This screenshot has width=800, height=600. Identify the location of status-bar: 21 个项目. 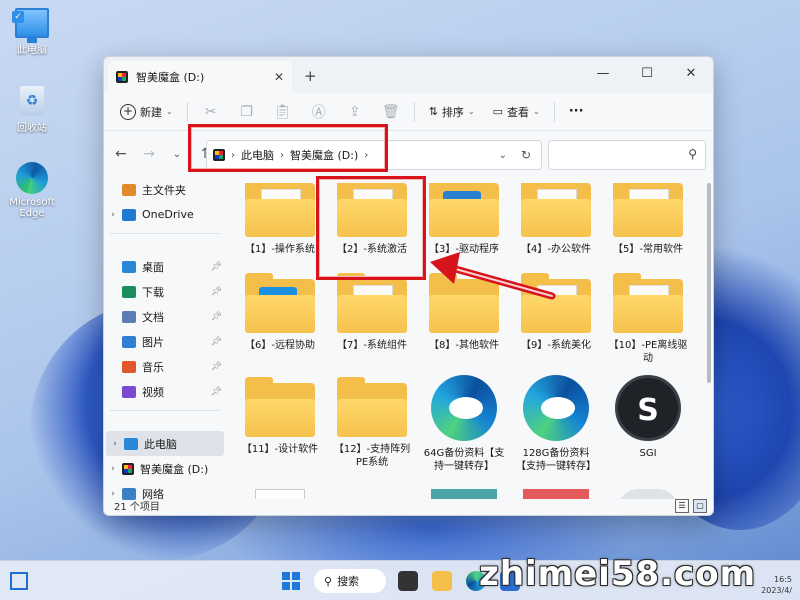
(408, 505).